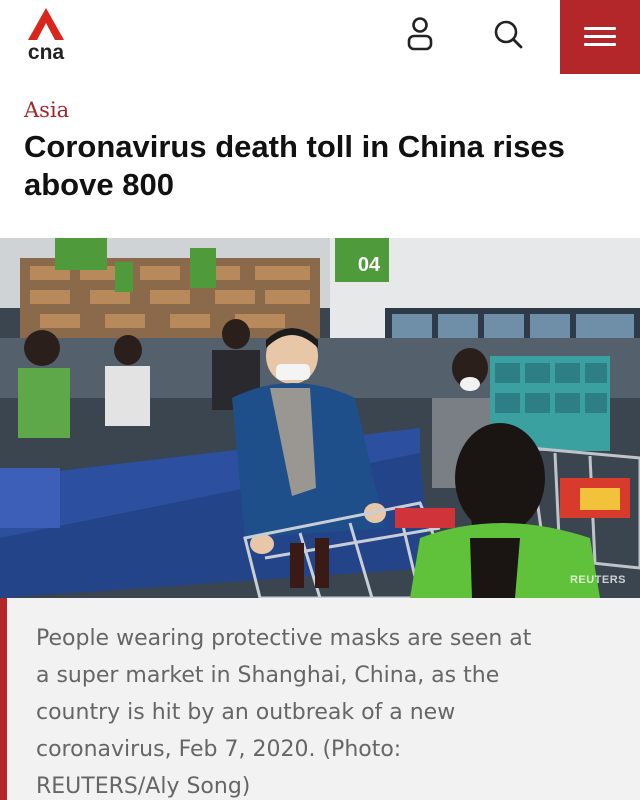 The width and height of the screenshot is (640, 800). I want to click on cna-logo: cna, so click(46, 34).